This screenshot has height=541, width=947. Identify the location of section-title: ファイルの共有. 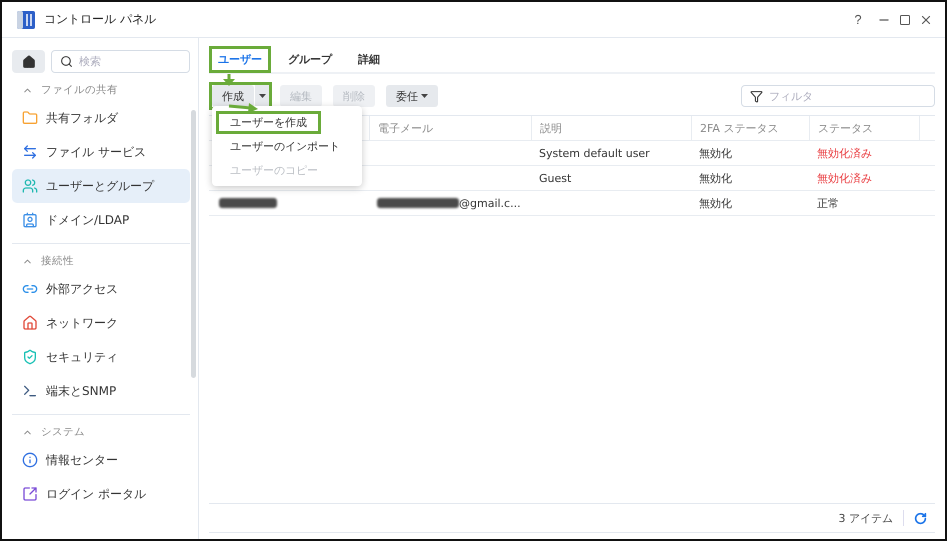
(79, 90).